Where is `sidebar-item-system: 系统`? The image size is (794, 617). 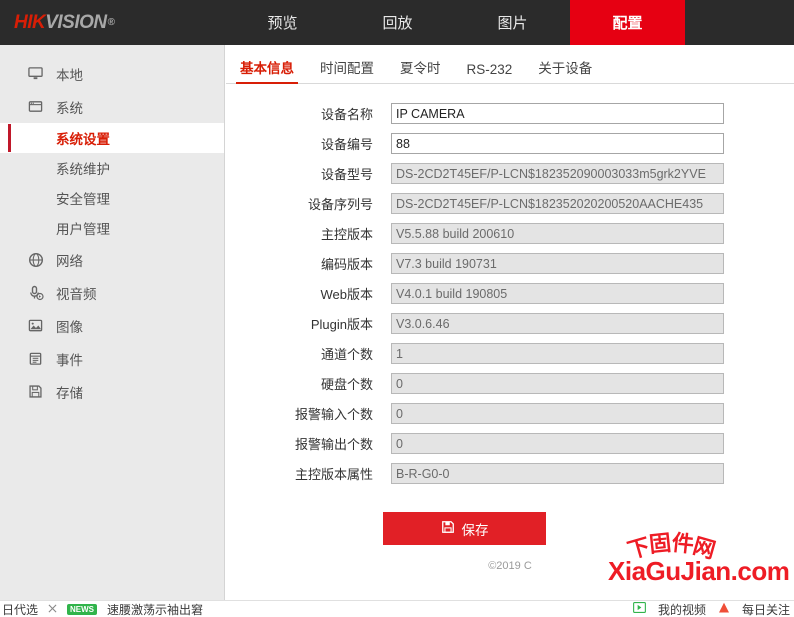 sidebar-item-system: 系统 is located at coordinates (112, 106).